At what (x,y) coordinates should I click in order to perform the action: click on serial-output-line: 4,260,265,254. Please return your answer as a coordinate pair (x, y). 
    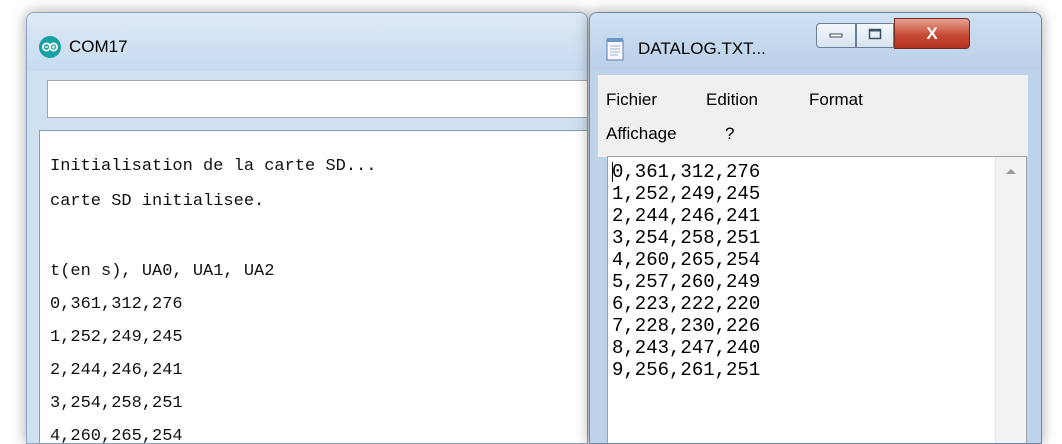
    Looking at the image, I should click on (116, 435).